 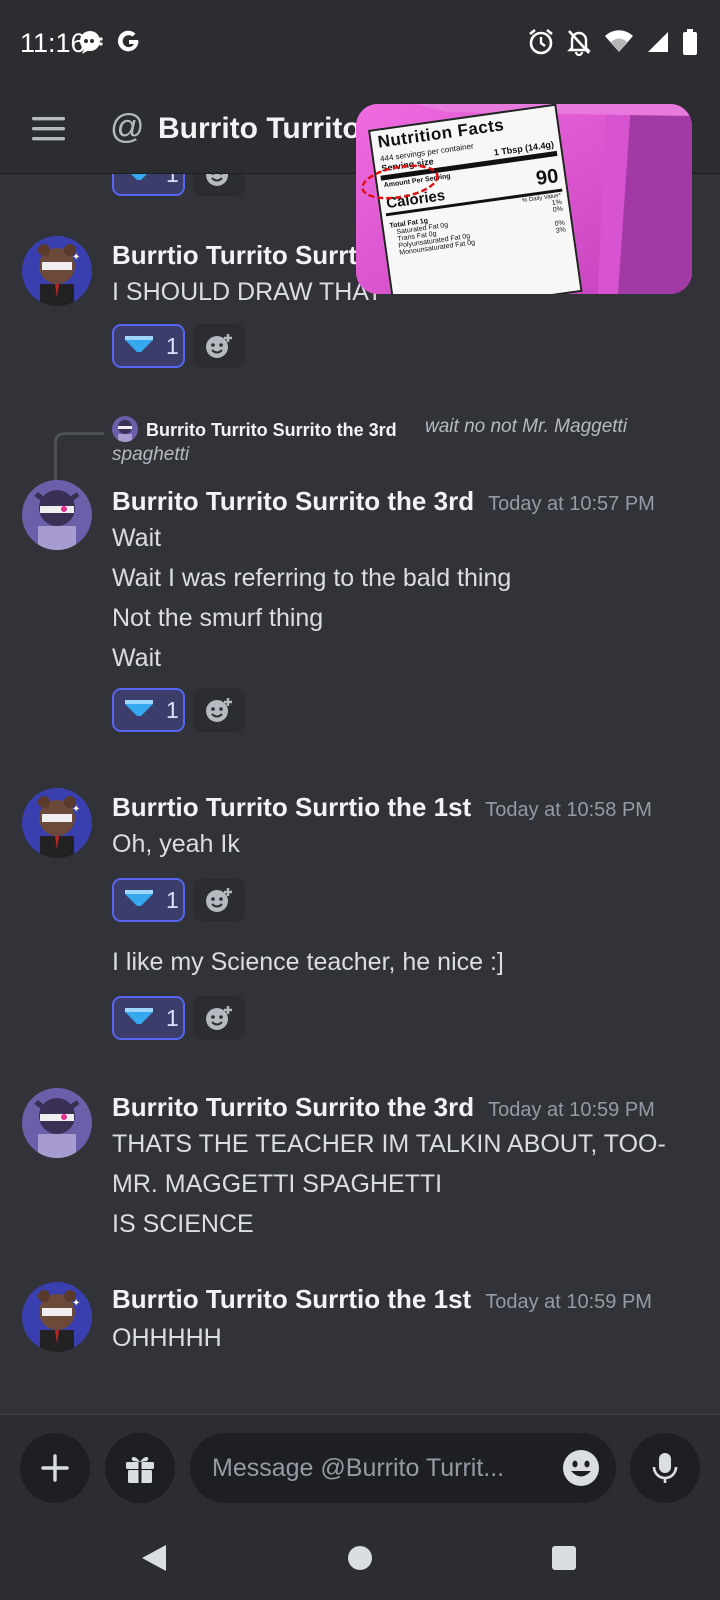 I want to click on notifications-off-icon, so click(x=579, y=44).